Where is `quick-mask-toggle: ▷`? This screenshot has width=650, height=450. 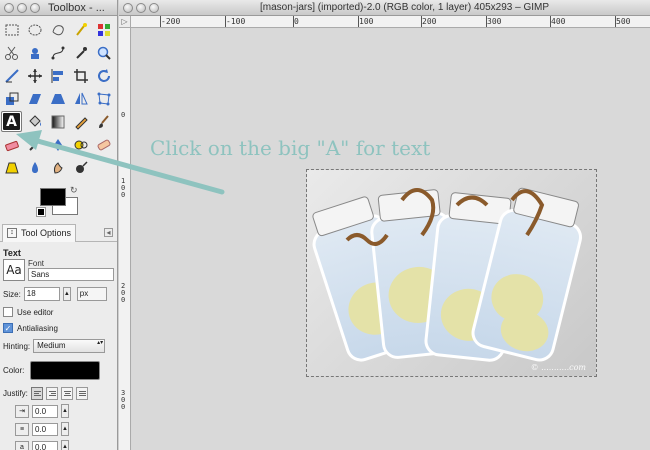
quick-mask-toggle: ▷ is located at coordinates (125, 22).